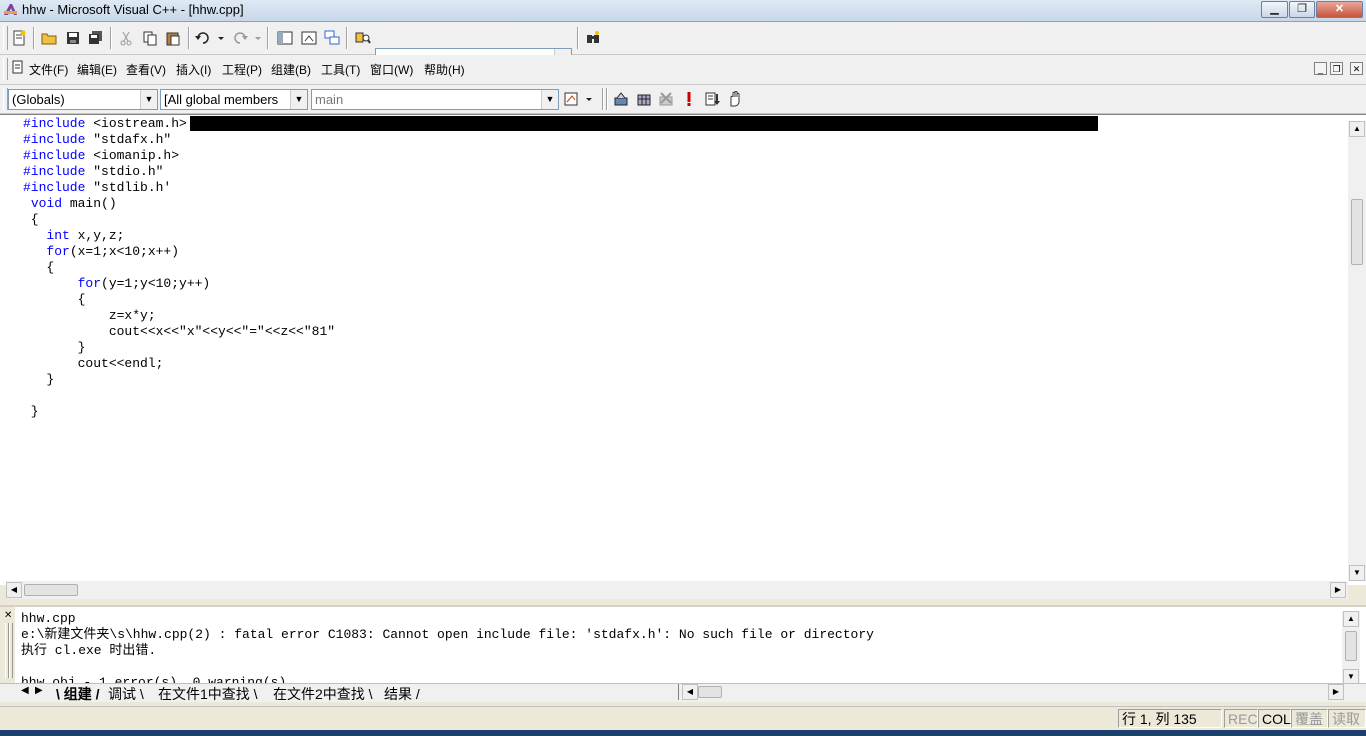 The width and height of the screenshot is (1366, 736). Describe the element at coordinates (95, 38) in the screenshot. I see `save-all-icon` at that location.